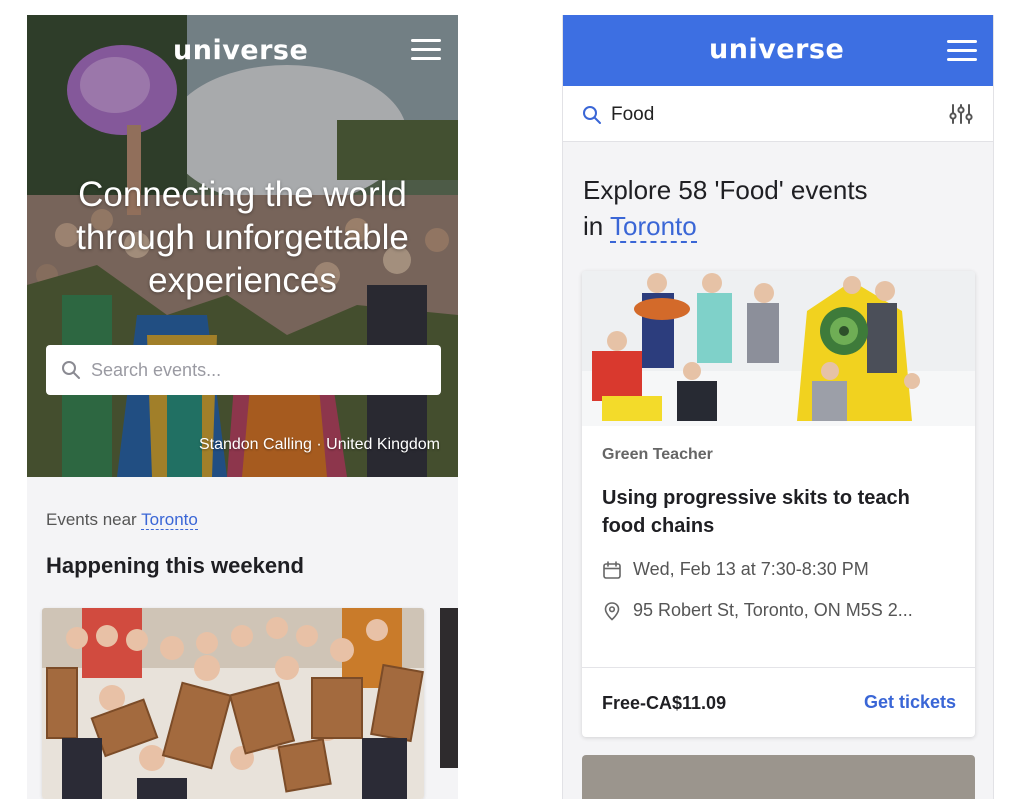 The image size is (1024, 799). I want to click on event-card, so click(233, 703).